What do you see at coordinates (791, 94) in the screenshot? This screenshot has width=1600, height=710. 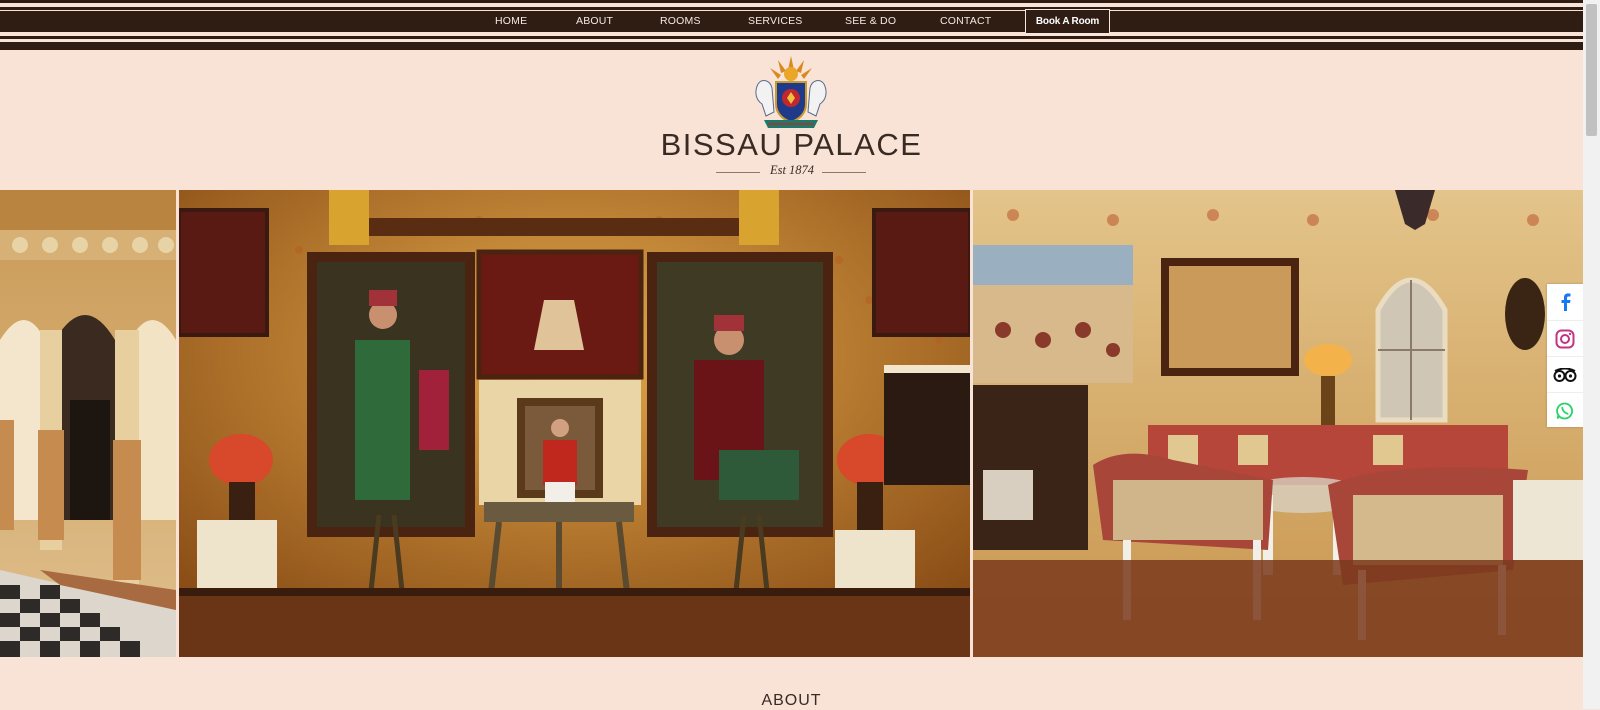 I see `palace-crest-logo` at bounding box center [791, 94].